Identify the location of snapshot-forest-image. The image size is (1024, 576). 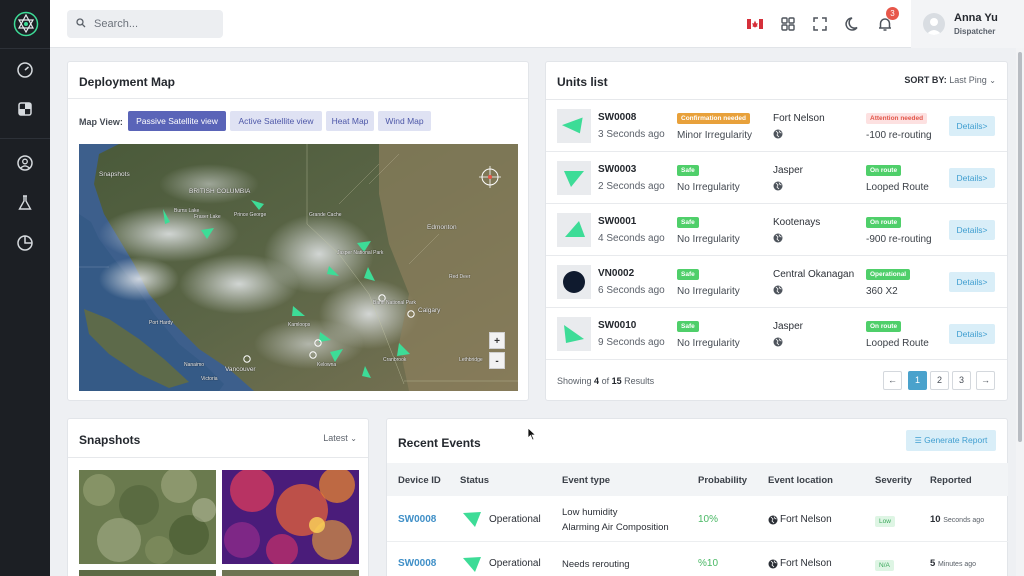
(147, 517).